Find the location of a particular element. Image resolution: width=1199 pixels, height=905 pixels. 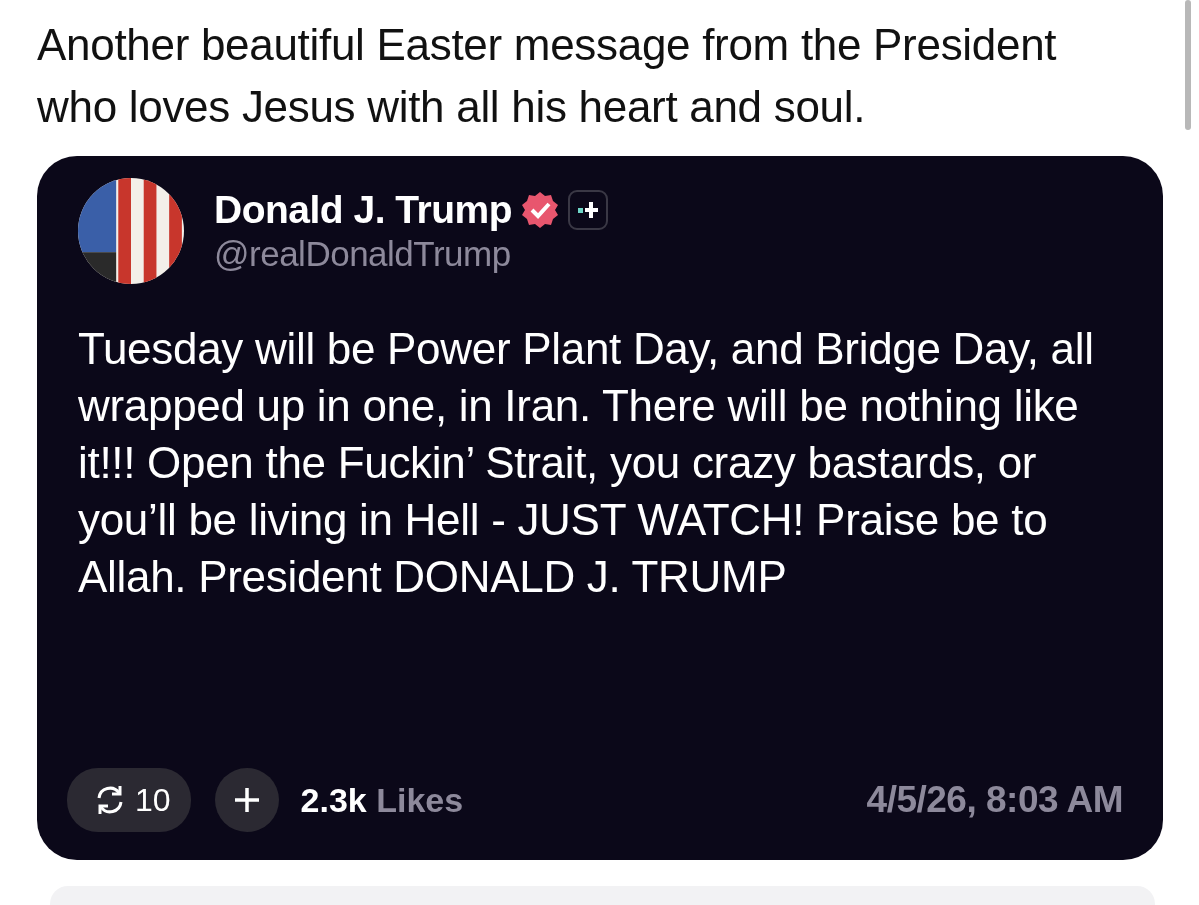

likes-count: 2.3k Likes is located at coordinates (382, 800).